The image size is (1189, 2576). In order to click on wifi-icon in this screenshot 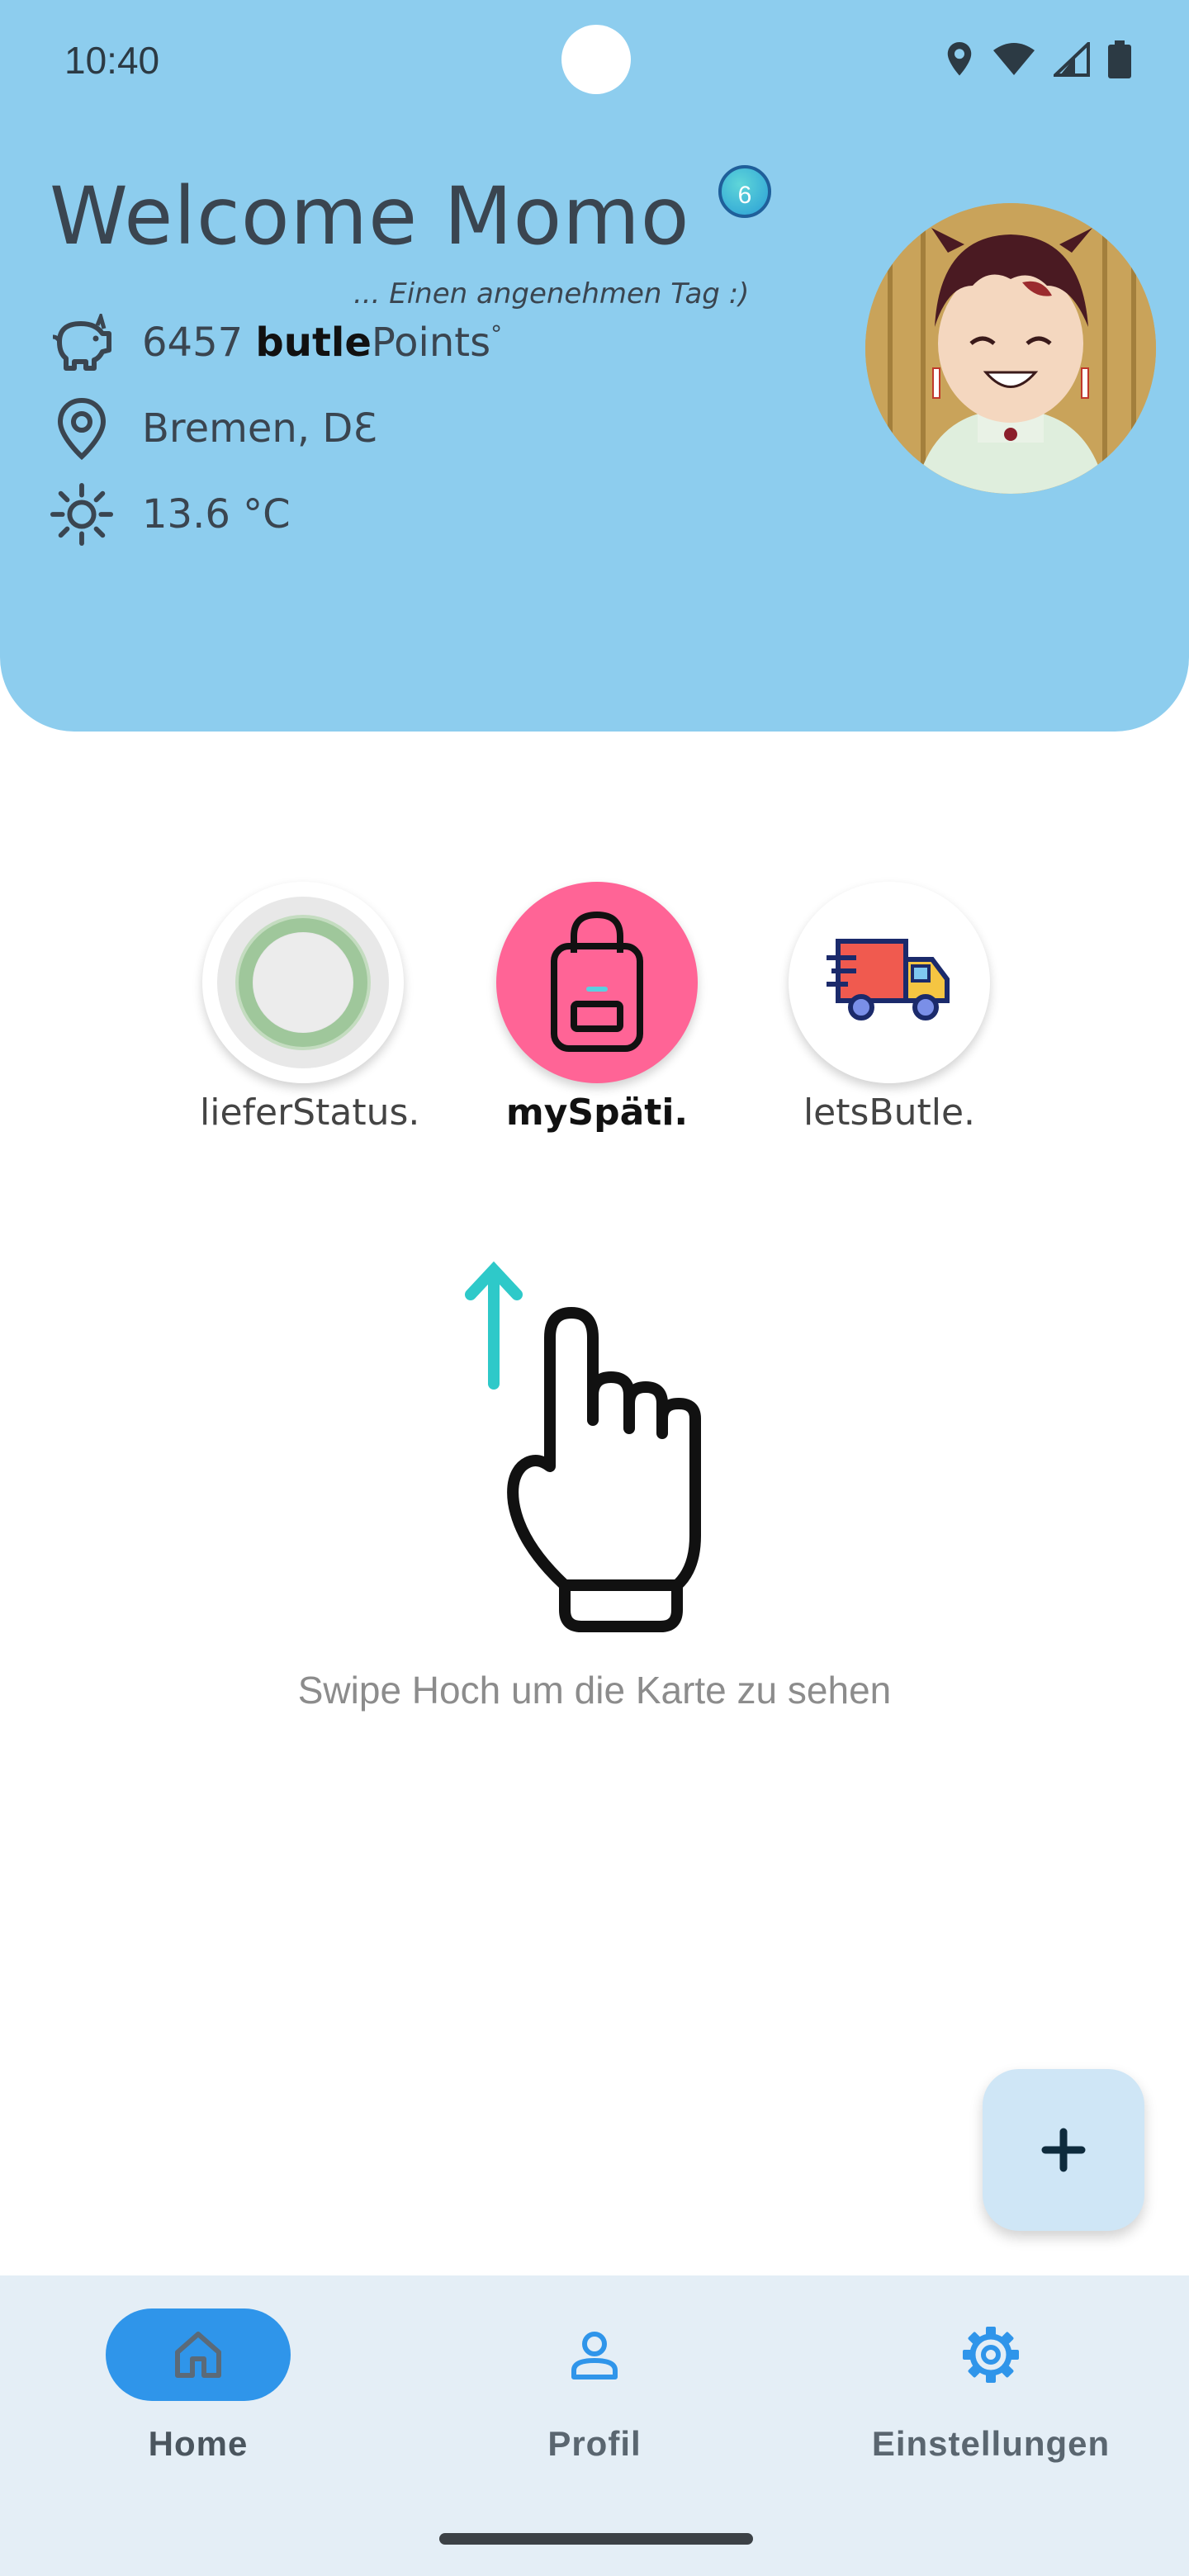, I will do `click(1014, 59)`.